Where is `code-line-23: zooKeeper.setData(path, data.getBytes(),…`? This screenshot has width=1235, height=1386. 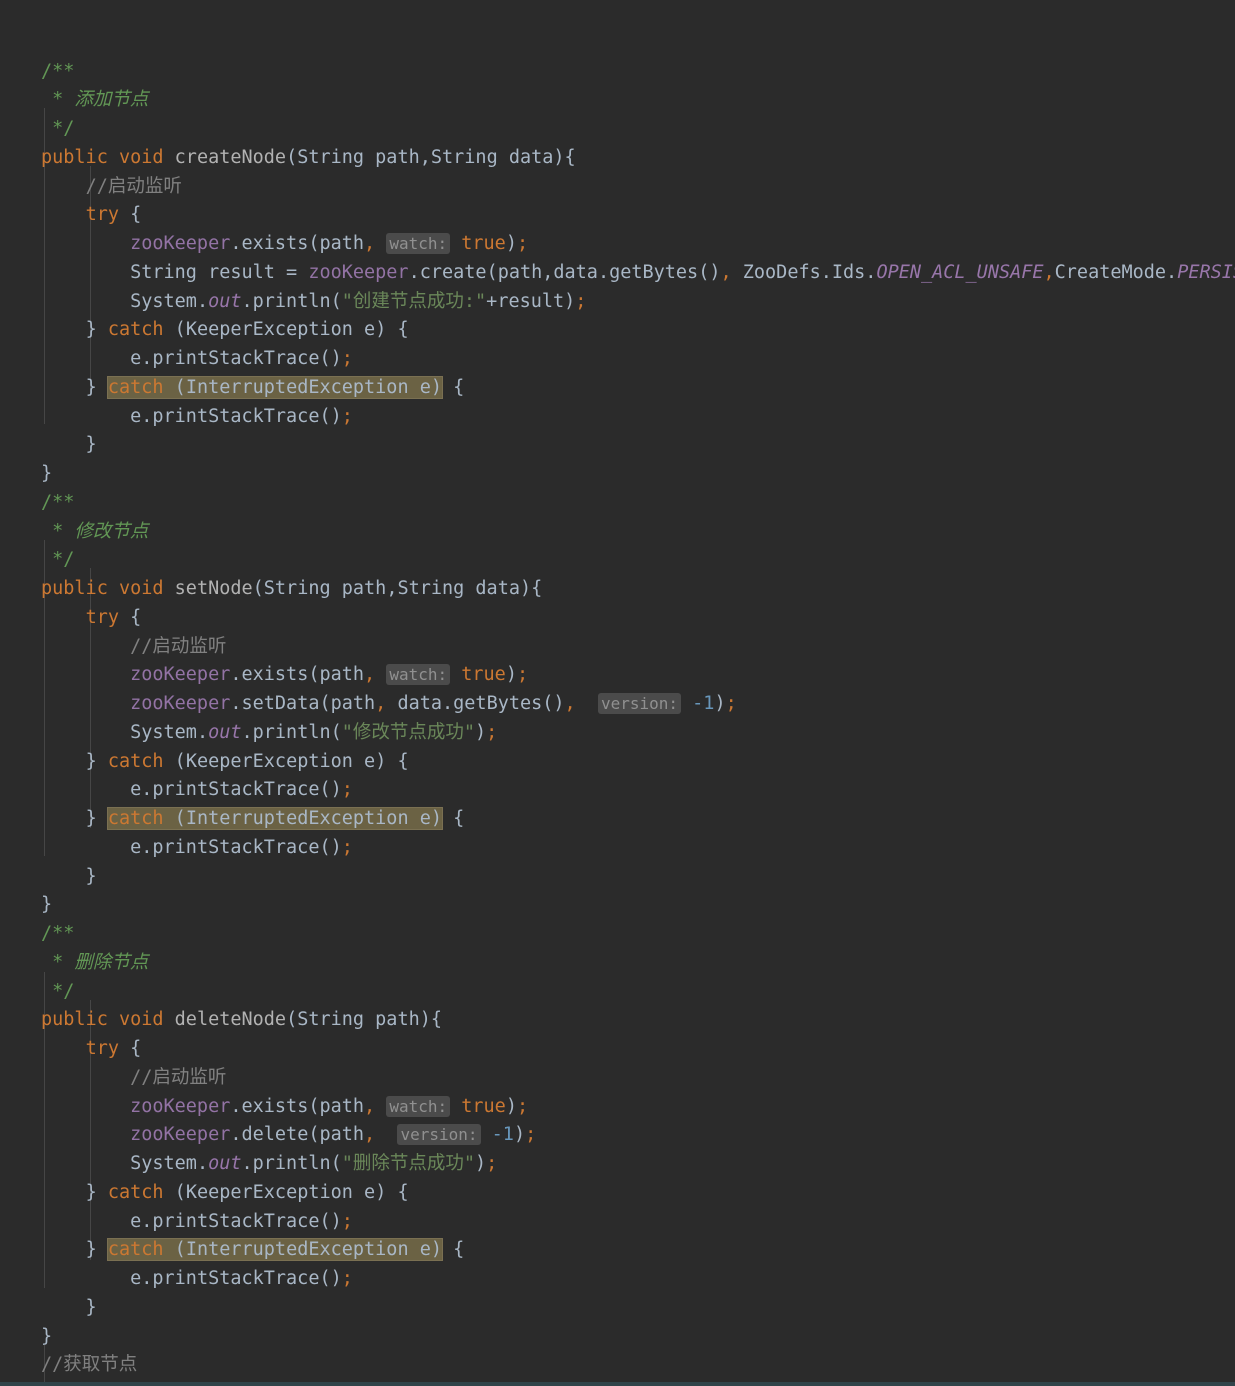
code-line-23: zooKeeper.setData(path, data.getBytes(),… is located at coordinates (617, 704).